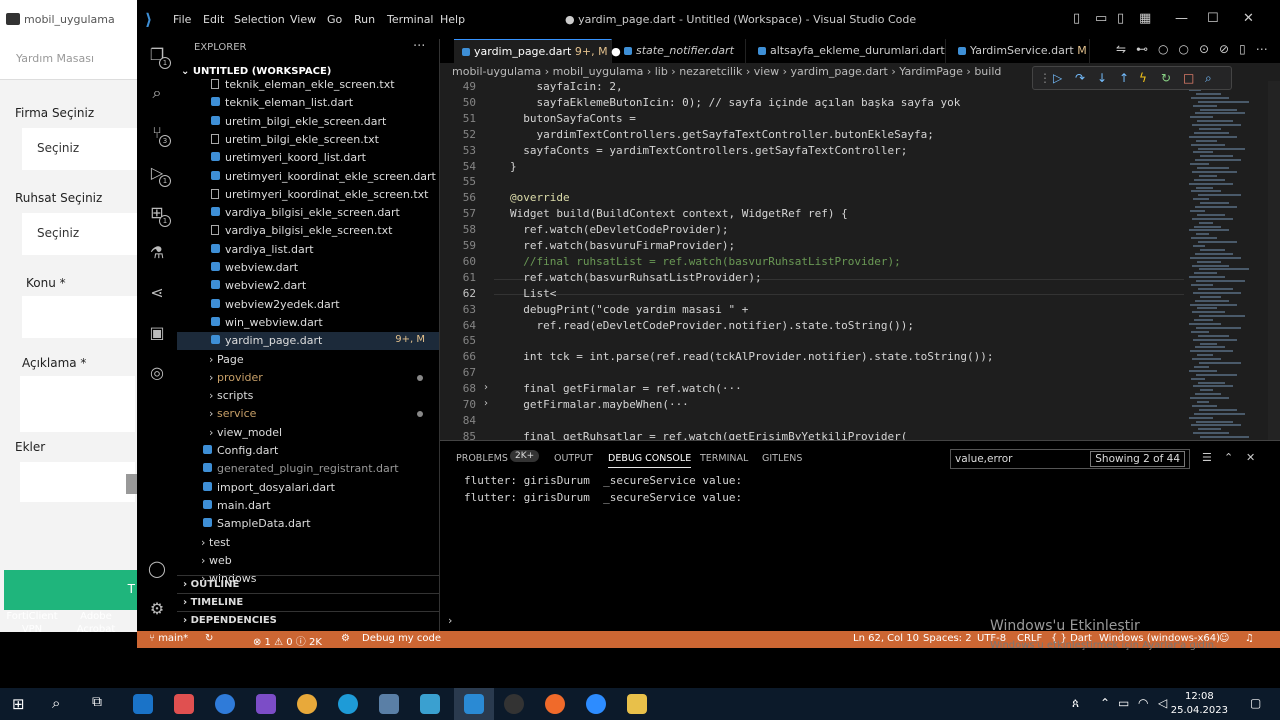 The width and height of the screenshot is (1280, 720). I want to click on toggle-panel-icon: ▭, so click(1101, 18).